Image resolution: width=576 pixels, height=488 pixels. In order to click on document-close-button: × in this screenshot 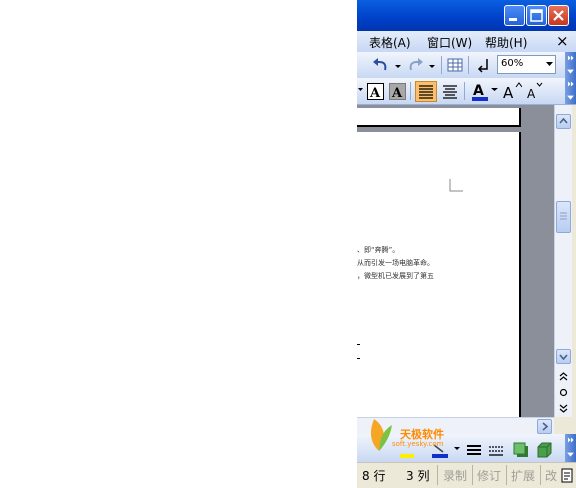, I will do `click(562, 41)`.